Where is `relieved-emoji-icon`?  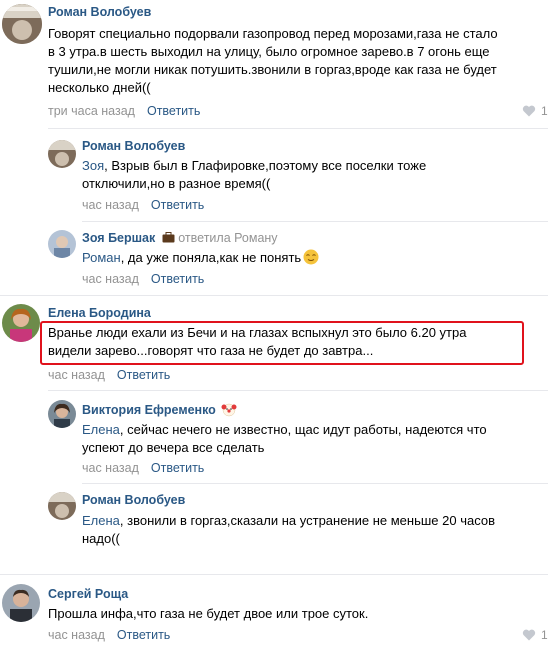
relieved-emoji-icon is located at coordinates (311, 257).